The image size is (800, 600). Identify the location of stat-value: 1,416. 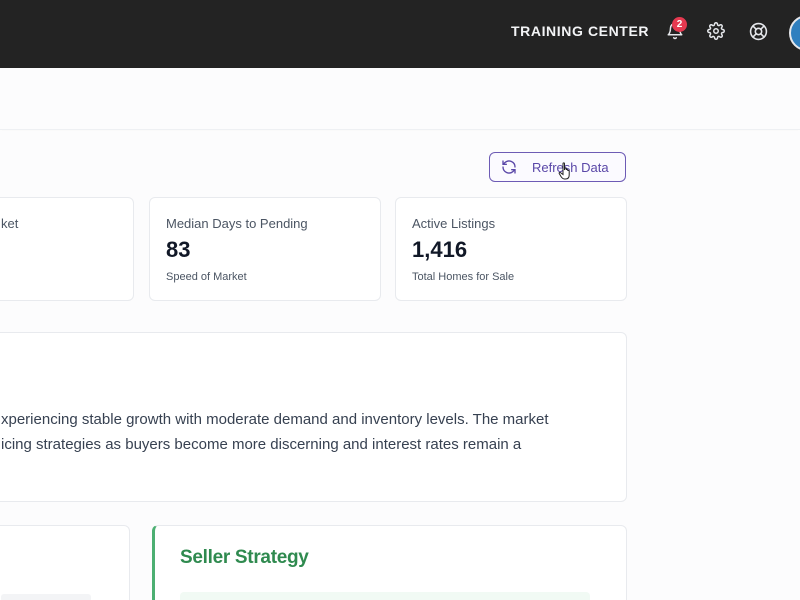
(440, 249).